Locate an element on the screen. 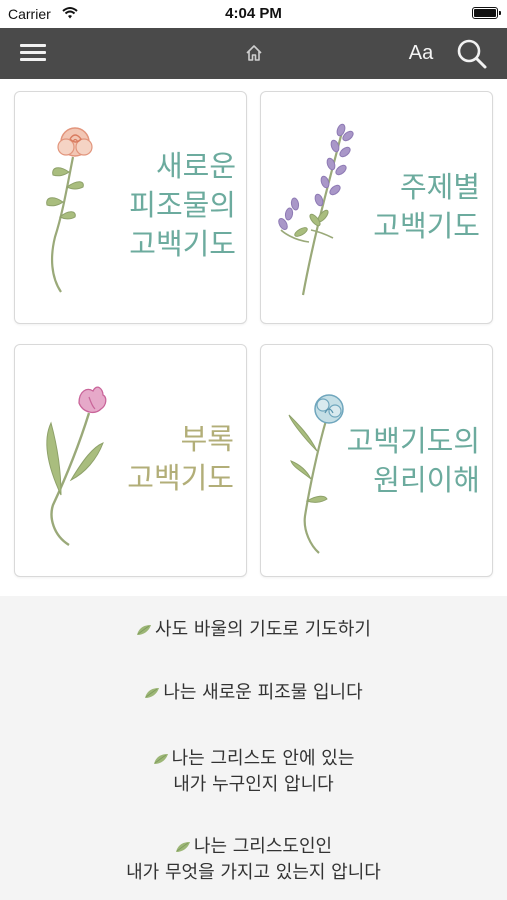 The image size is (507, 900). card-title: 고백기도의 원리이해 is located at coordinates (385, 461).